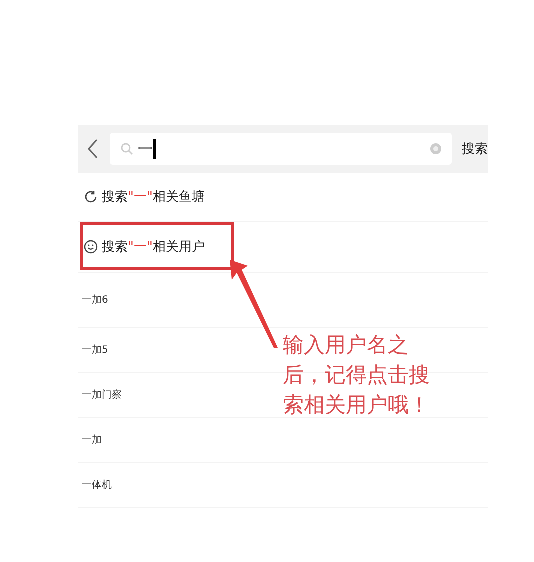 The height and width of the screenshot is (562, 534). What do you see at coordinates (127, 149) in the screenshot?
I see `search-icon` at bounding box center [127, 149].